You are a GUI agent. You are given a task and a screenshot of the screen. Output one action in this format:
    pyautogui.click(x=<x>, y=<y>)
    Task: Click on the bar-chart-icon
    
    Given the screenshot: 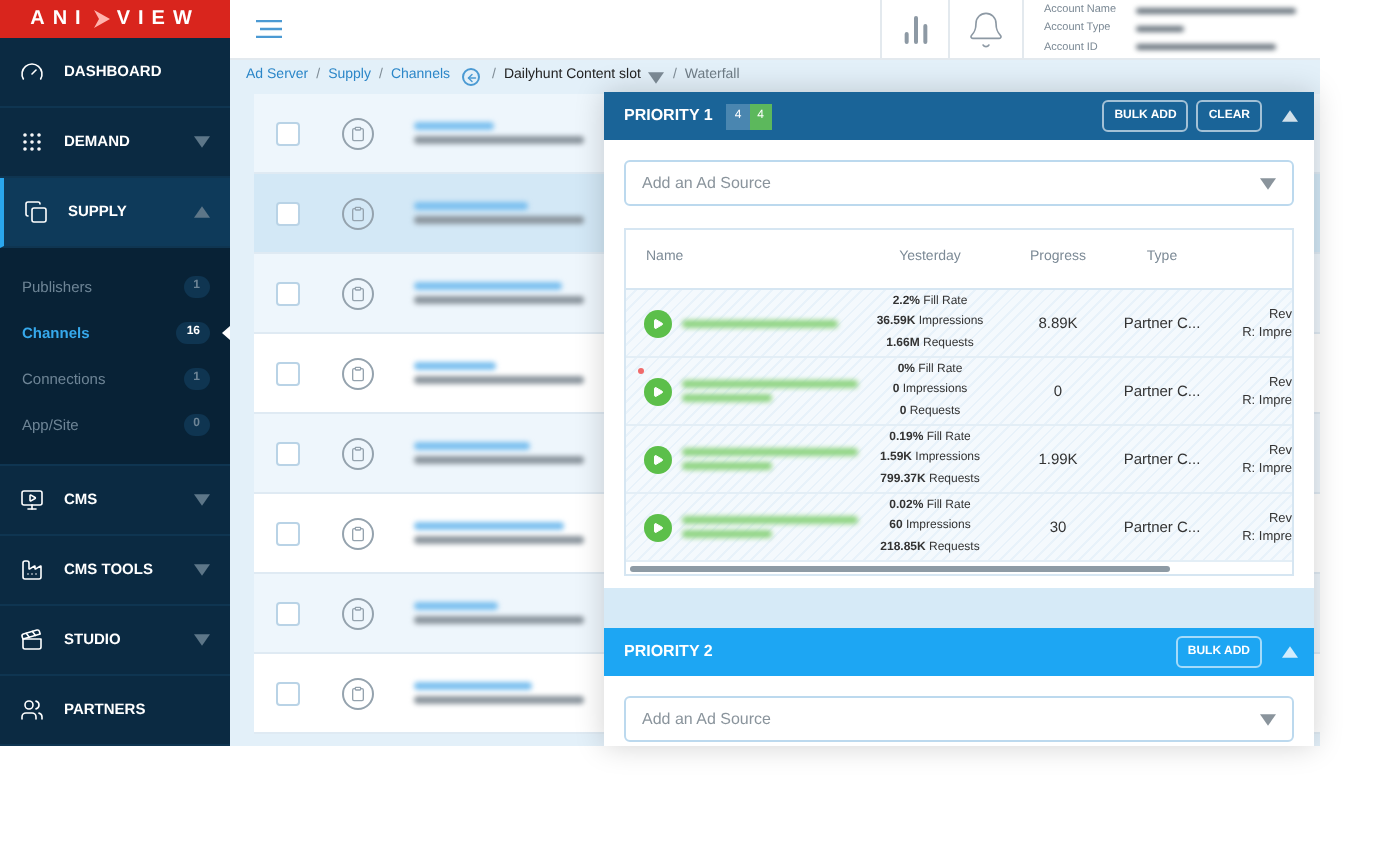 What is the action you would take?
    pyautogui.click(x=915, y=29)
    